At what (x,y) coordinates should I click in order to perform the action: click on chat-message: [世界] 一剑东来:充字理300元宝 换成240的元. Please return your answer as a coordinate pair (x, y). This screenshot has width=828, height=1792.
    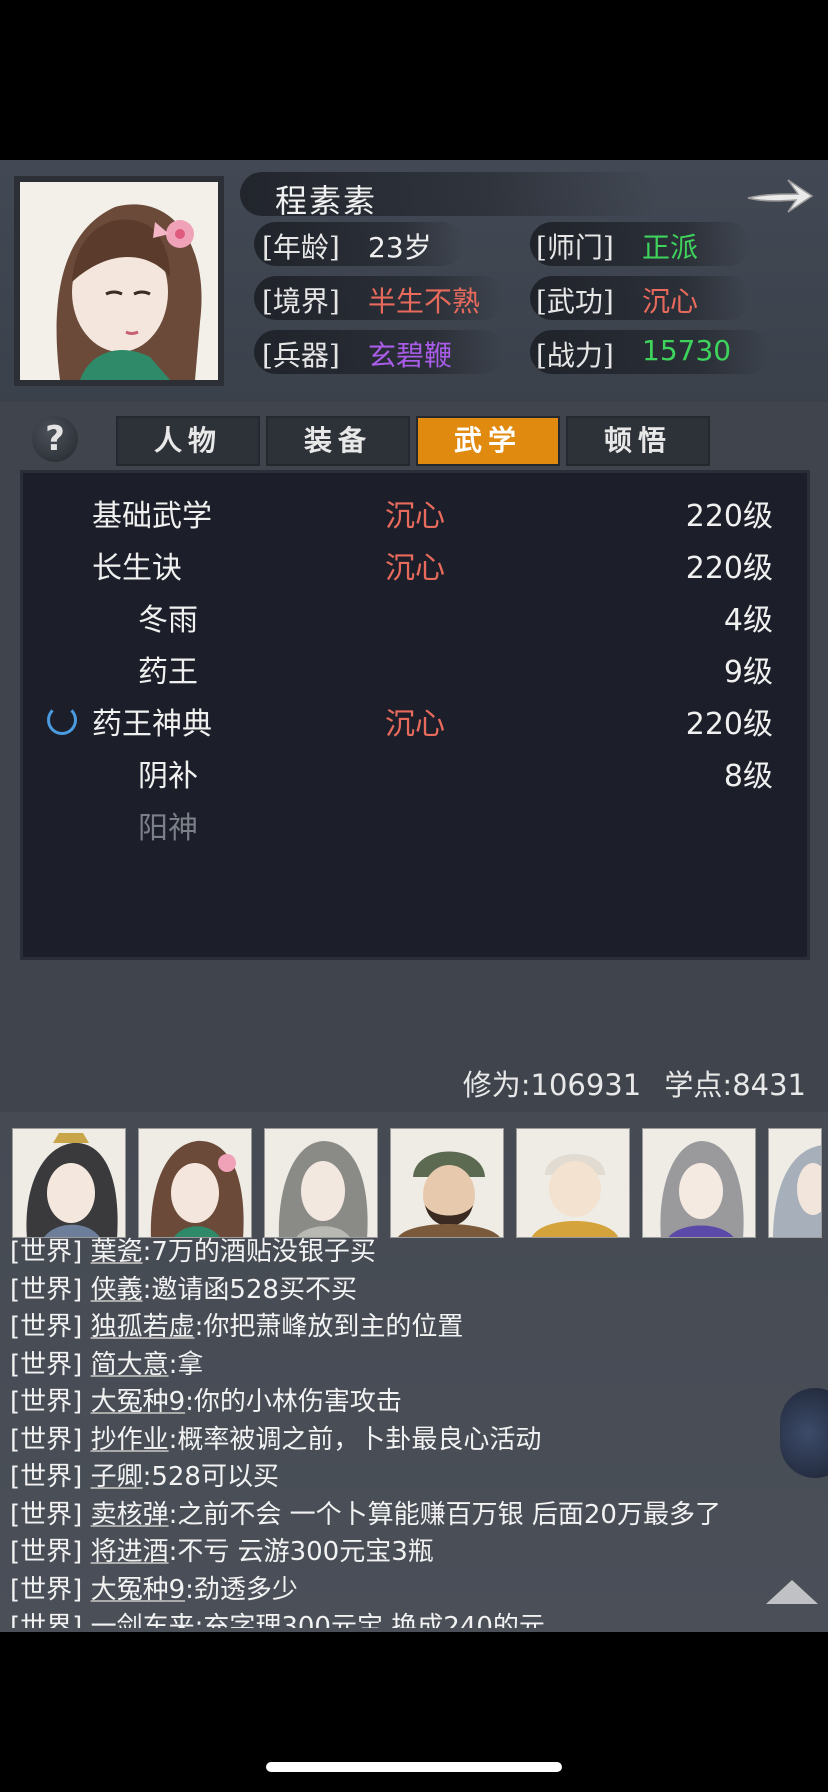
    Looking at the image, I should click on (390, 1618).